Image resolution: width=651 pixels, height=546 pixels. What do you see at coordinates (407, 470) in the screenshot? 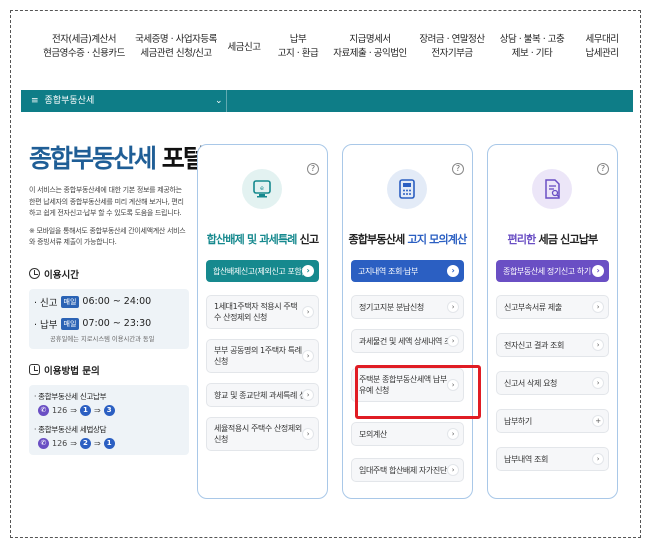
I see `card-item: 임대주택 합산배제 자가진단 ›` at bounding box center [407, 470].